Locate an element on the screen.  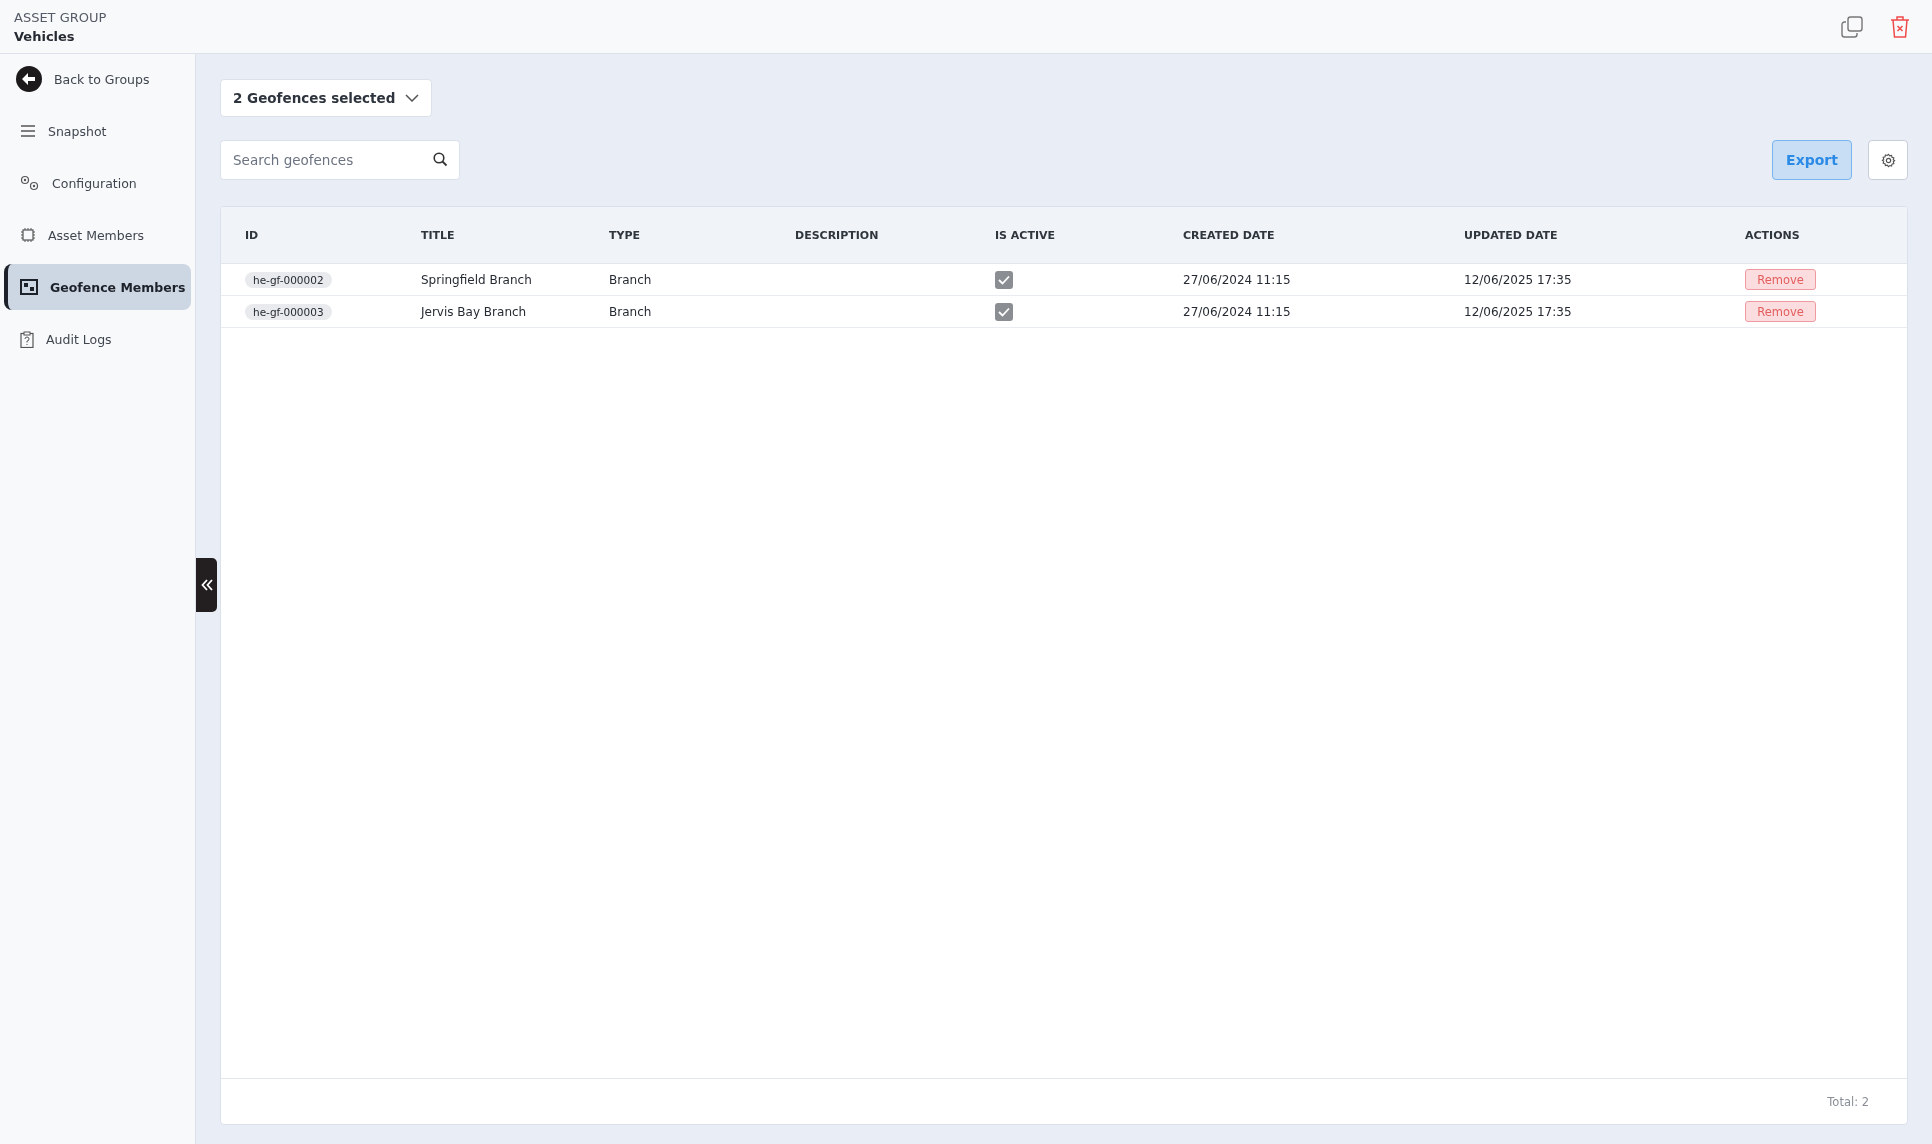
settings-button is located at coordinates (1888, 160).